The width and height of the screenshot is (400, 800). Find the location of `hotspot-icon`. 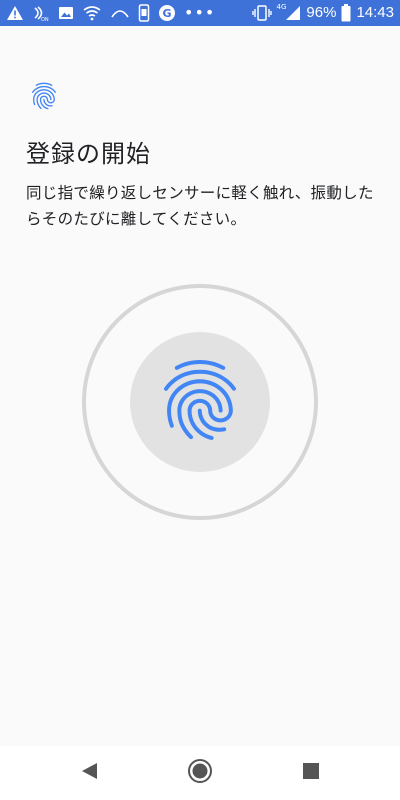

hotspot-icon is located at coordinates (120, 13).